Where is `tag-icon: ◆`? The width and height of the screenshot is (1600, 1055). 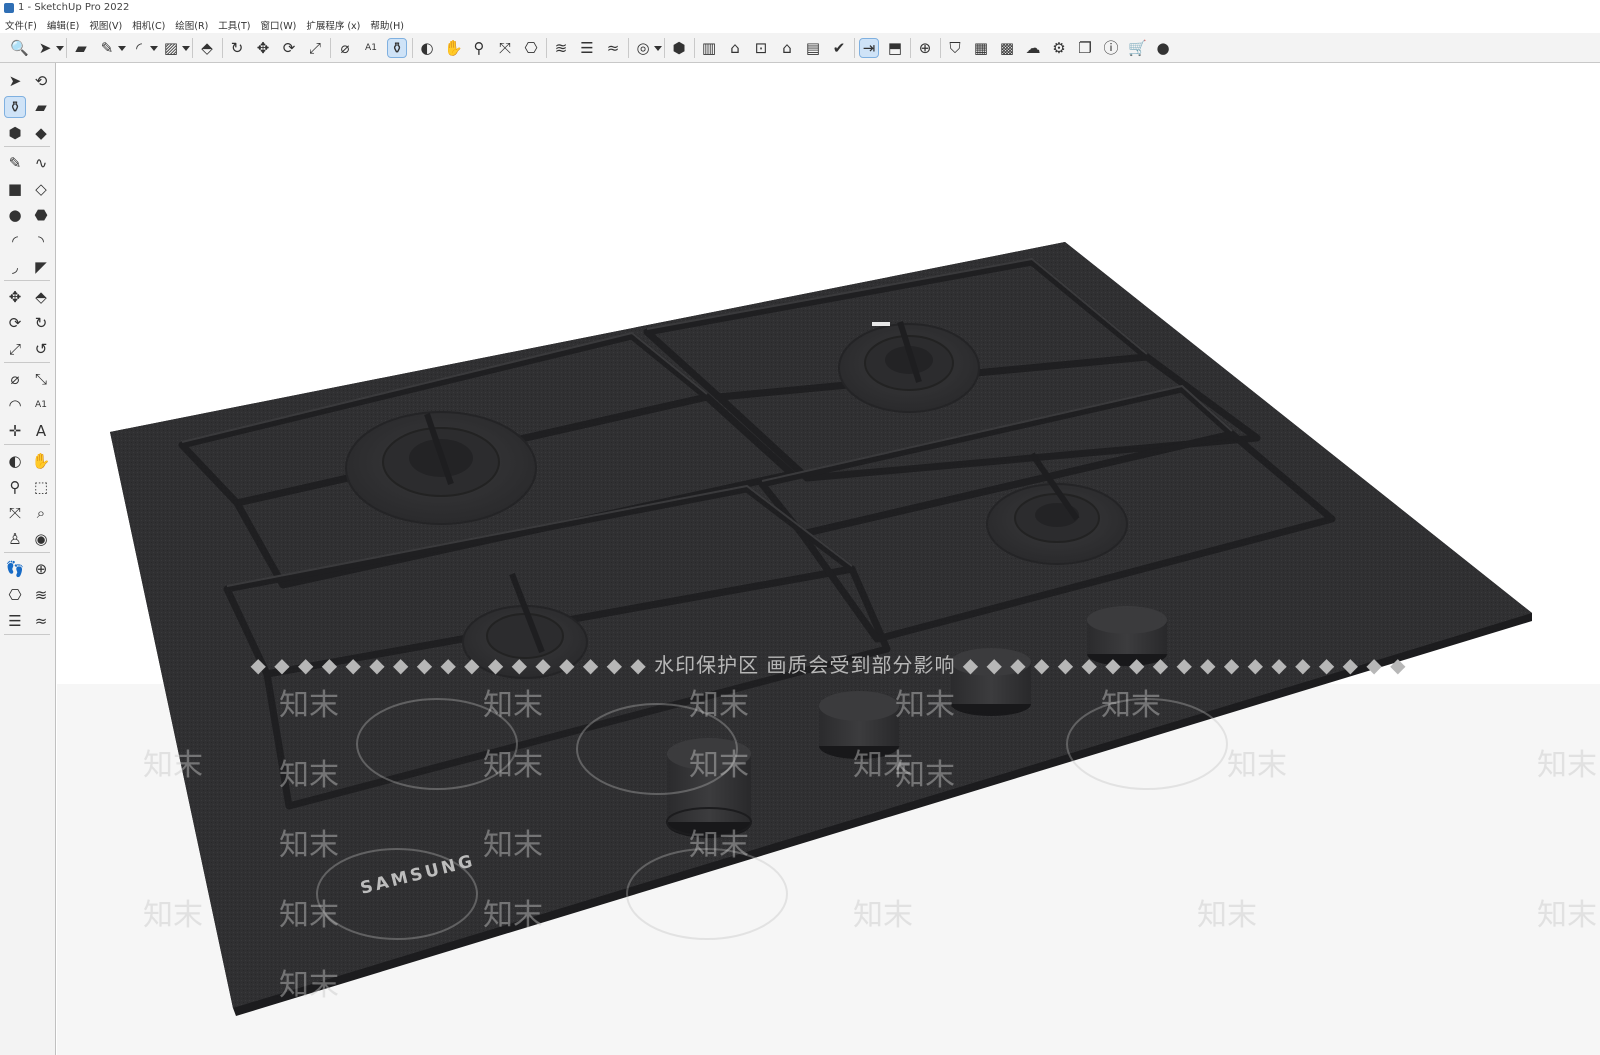 tag-icon: ◆ is located at coordinates (41, 133).